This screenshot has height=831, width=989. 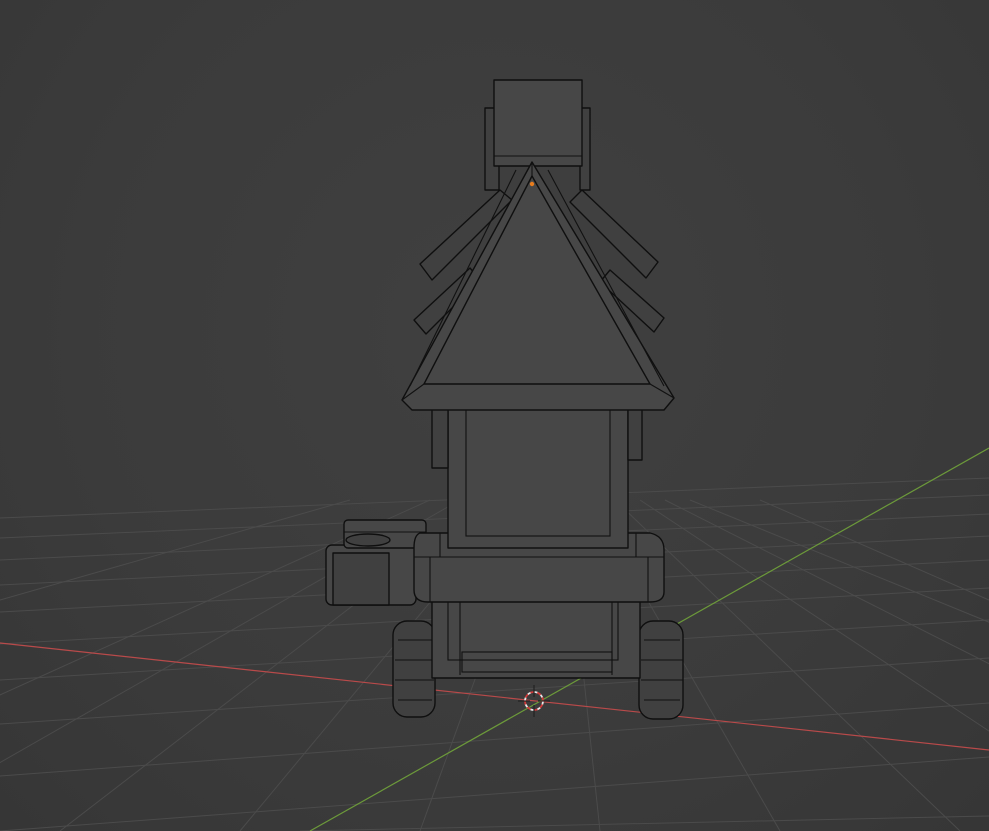 What do you see at coordinates (536, 639) in the screenshot?
I see `cart-lower-body` at bounding box center [536, 639].